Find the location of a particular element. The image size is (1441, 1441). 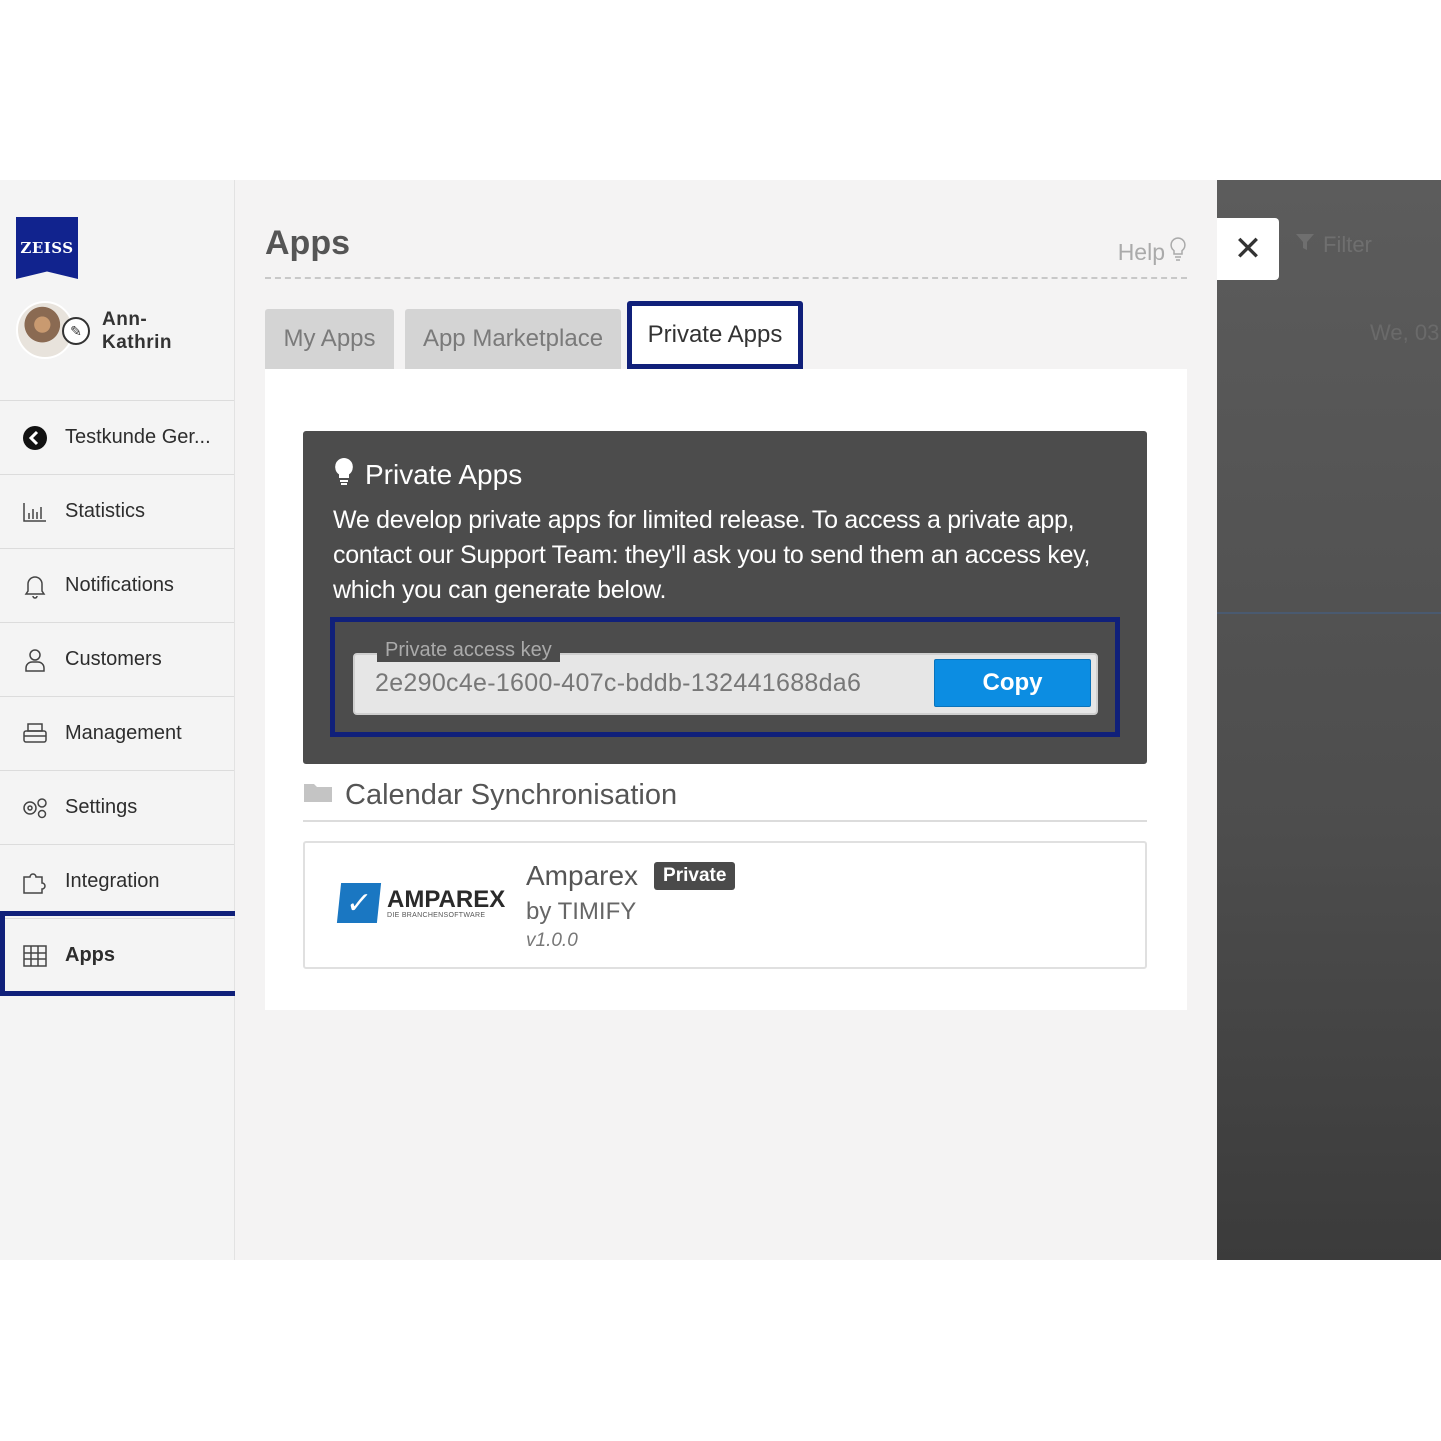

amparex-logo: ✓ AMPAREX DIE BRANCHENSOFTWARE is located at coordinates (421, 903).